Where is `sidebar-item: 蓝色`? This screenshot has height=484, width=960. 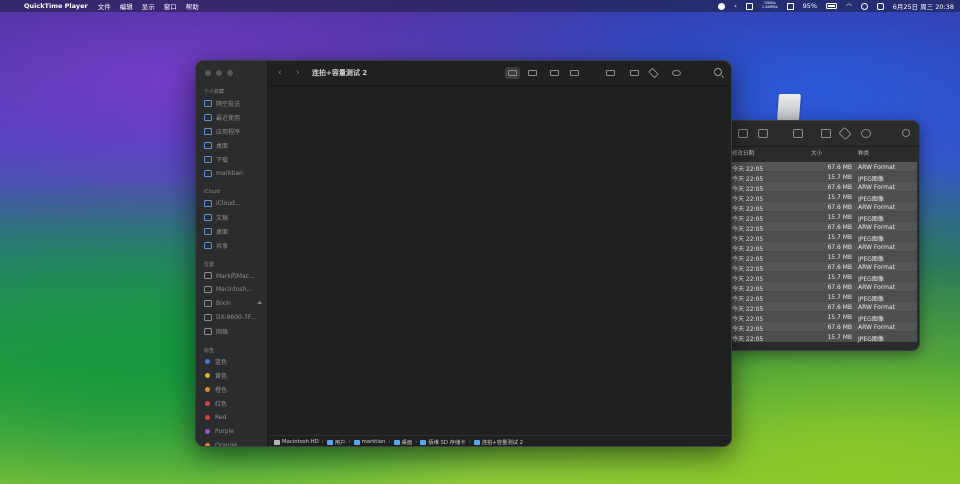 sidebar-item: 蓝色 is located at coordinates (233, 361).